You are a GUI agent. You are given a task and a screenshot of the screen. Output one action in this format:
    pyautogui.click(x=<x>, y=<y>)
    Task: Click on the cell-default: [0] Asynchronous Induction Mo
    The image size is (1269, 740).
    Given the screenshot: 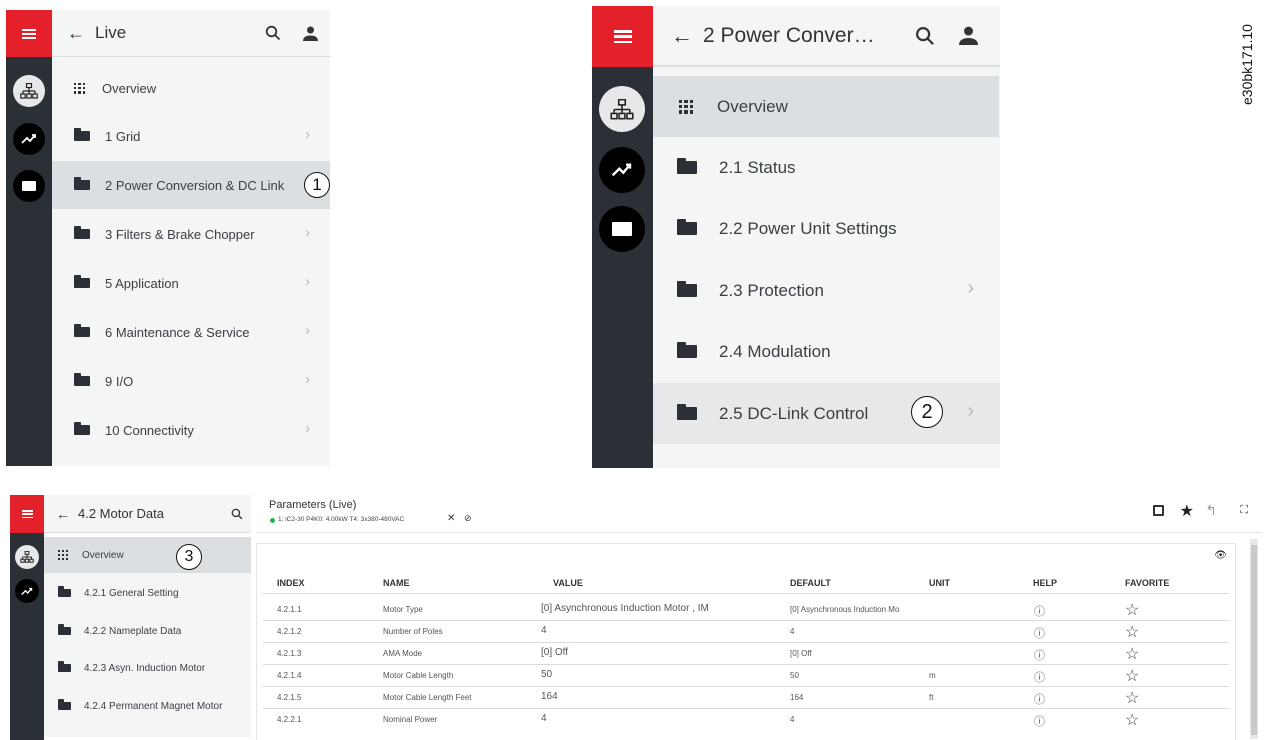 What is the action you would take?
    pyautogui.click(x=845, y=609)
    